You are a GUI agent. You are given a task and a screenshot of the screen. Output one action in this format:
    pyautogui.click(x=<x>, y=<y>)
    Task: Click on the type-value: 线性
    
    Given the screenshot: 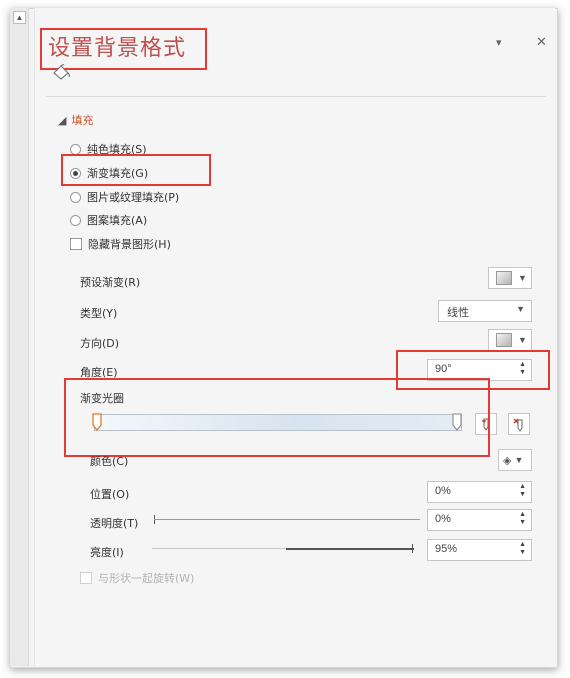 What is the action you would take?
    pyautogui.click(x=458, y=313)
    